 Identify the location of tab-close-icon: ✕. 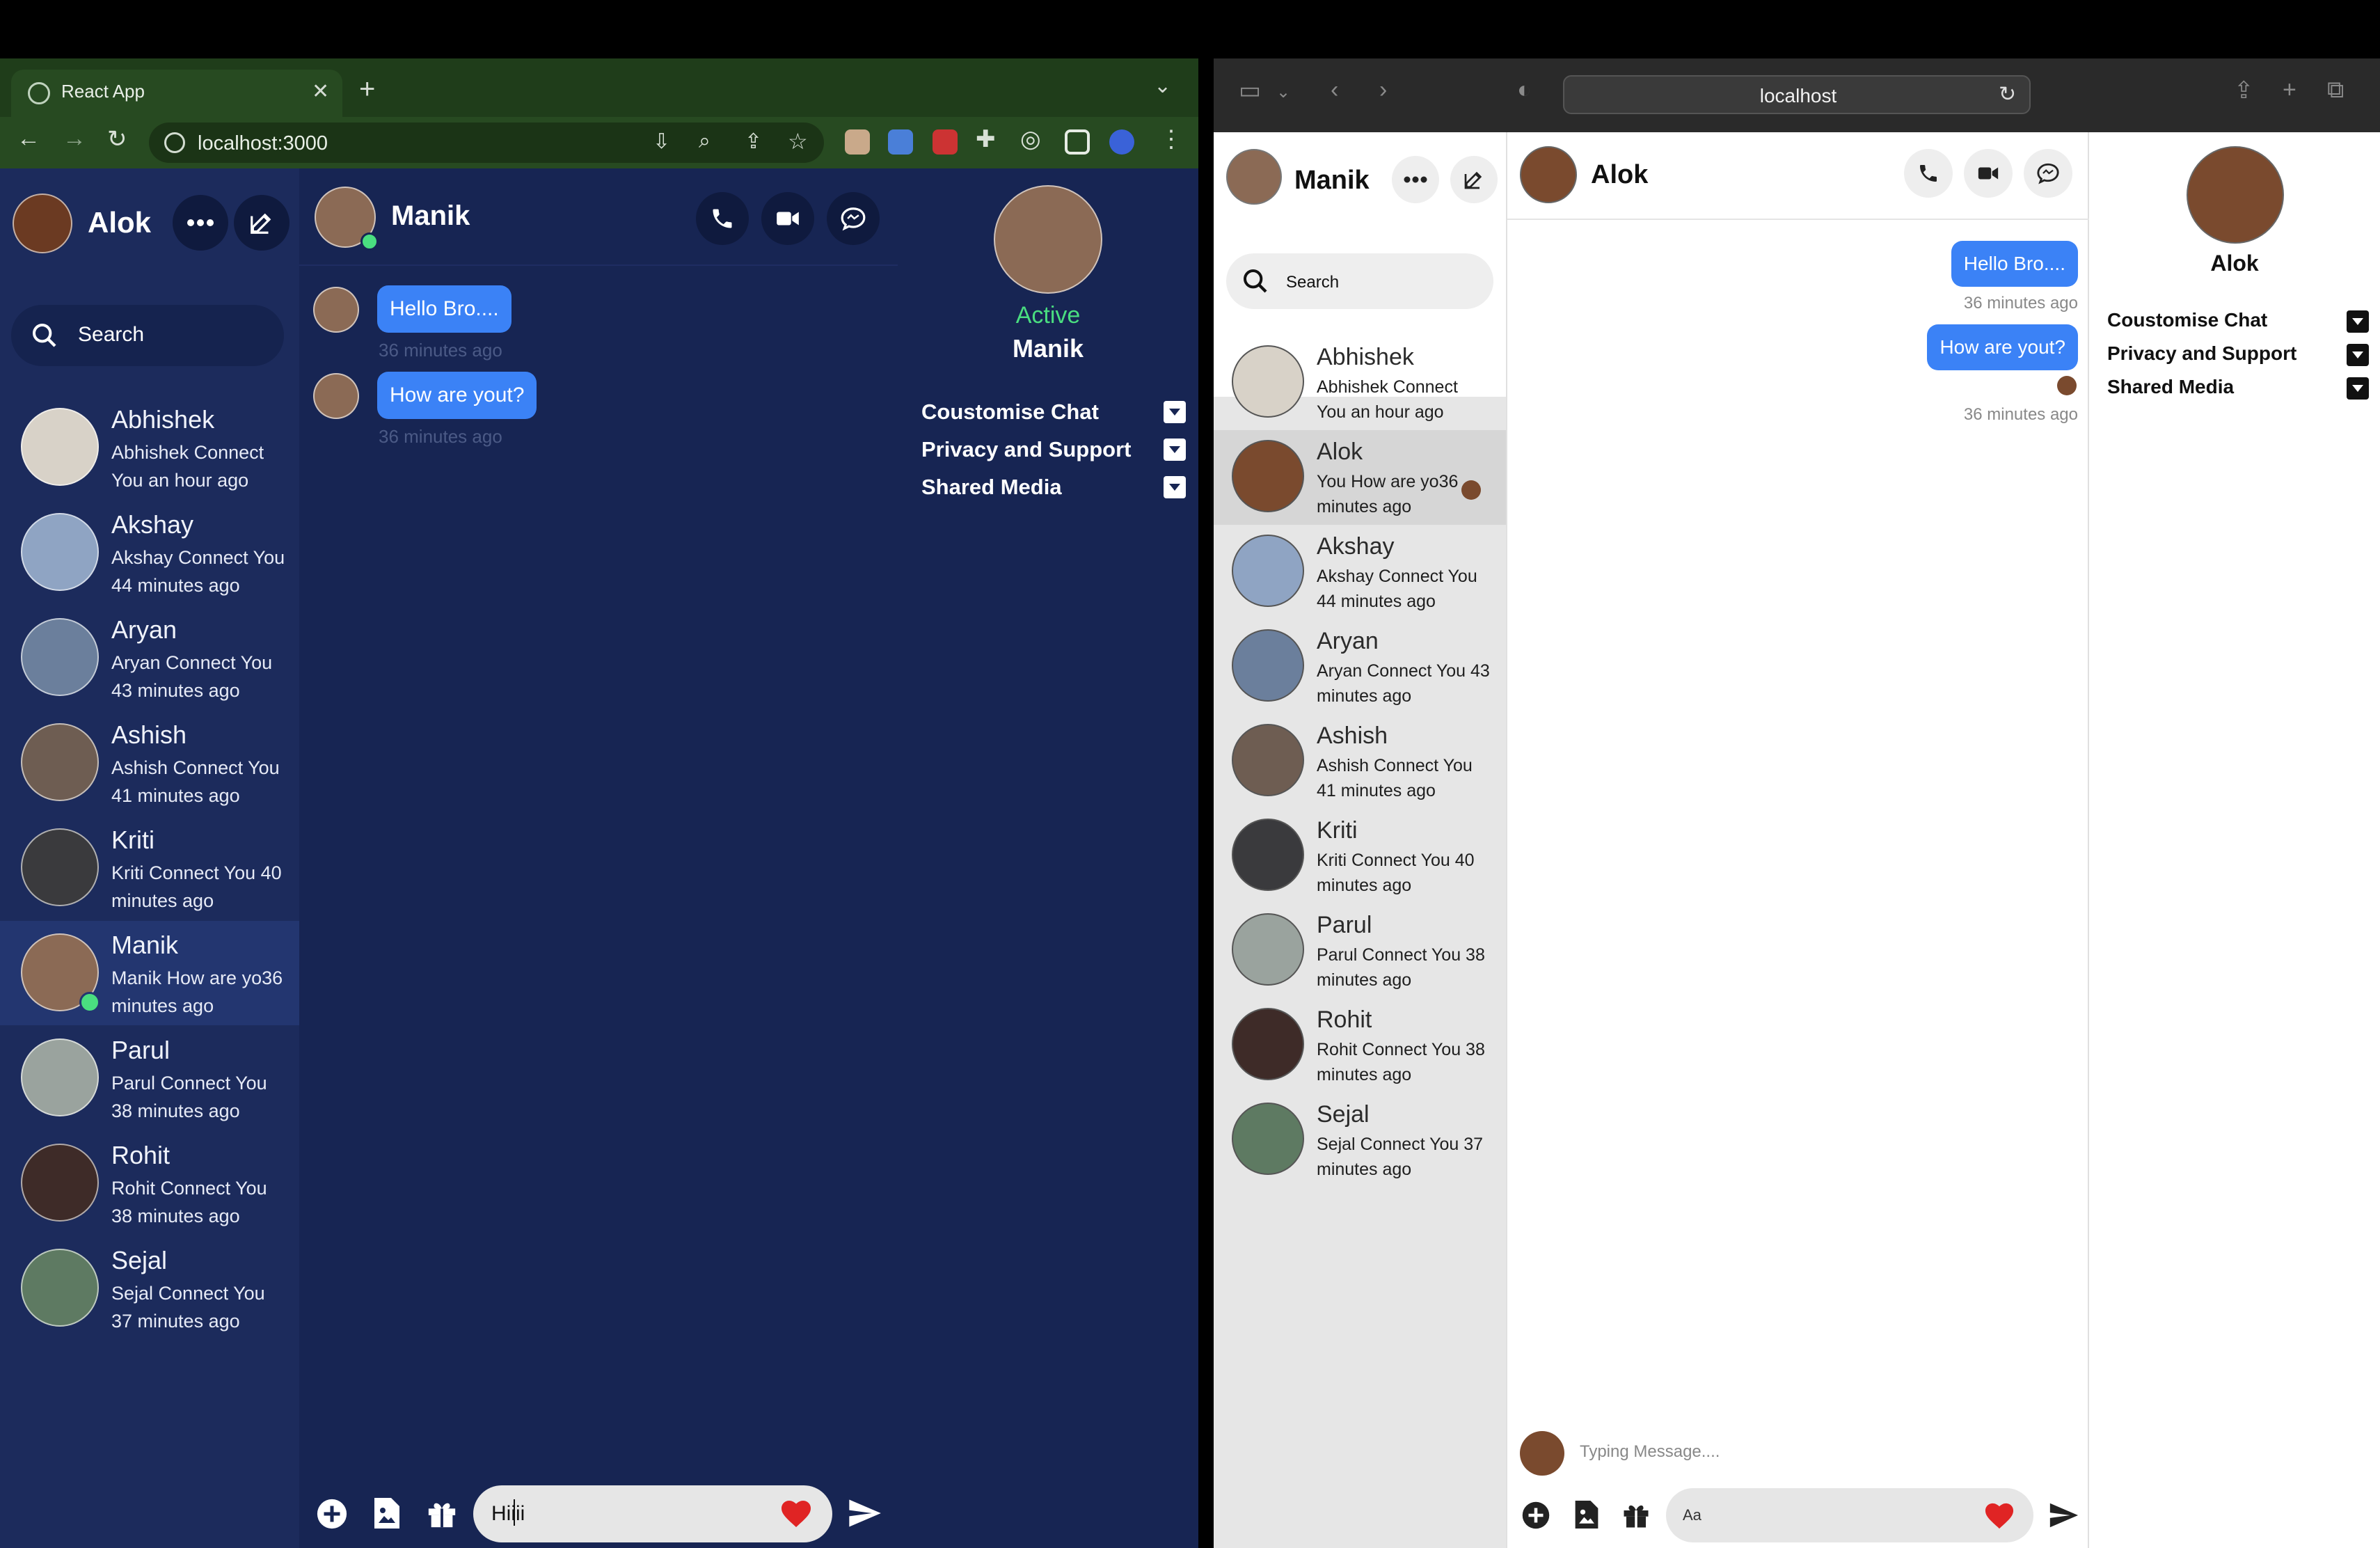
(320, 91).